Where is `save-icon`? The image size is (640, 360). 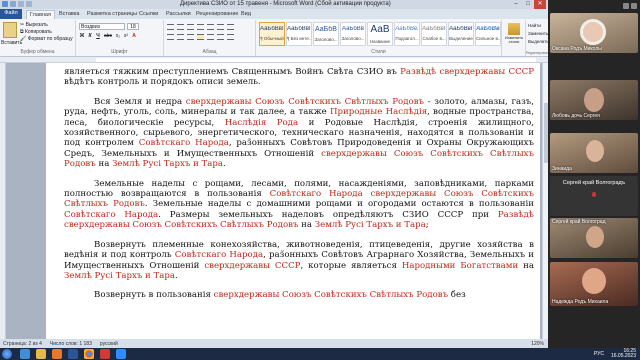
save-icon is located at coordinates (13, 4).